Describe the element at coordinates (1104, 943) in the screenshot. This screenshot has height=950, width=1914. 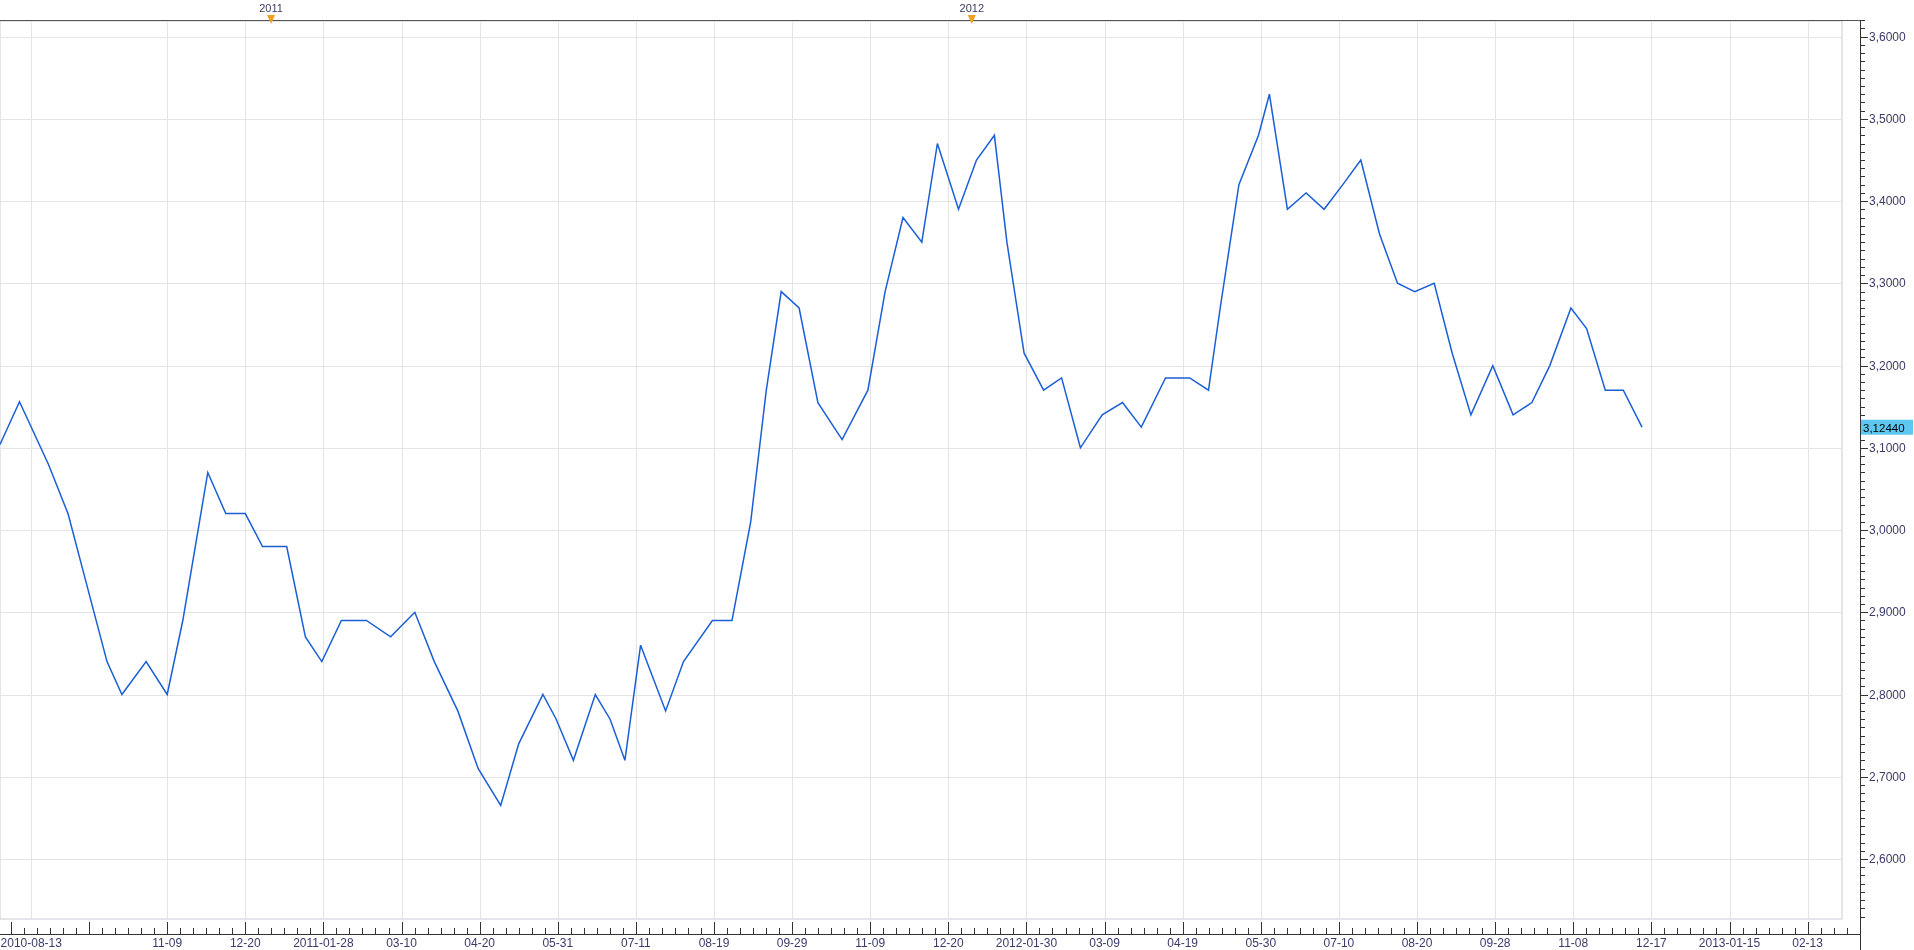
I see `x-tick-label: 03-09` at that location.